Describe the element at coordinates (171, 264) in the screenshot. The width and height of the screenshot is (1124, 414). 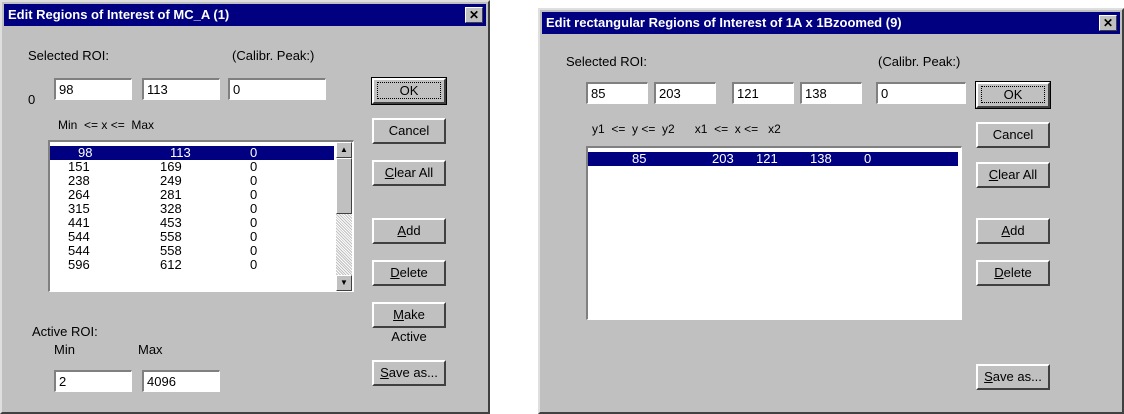
I see `max-cell: 612` at that location.